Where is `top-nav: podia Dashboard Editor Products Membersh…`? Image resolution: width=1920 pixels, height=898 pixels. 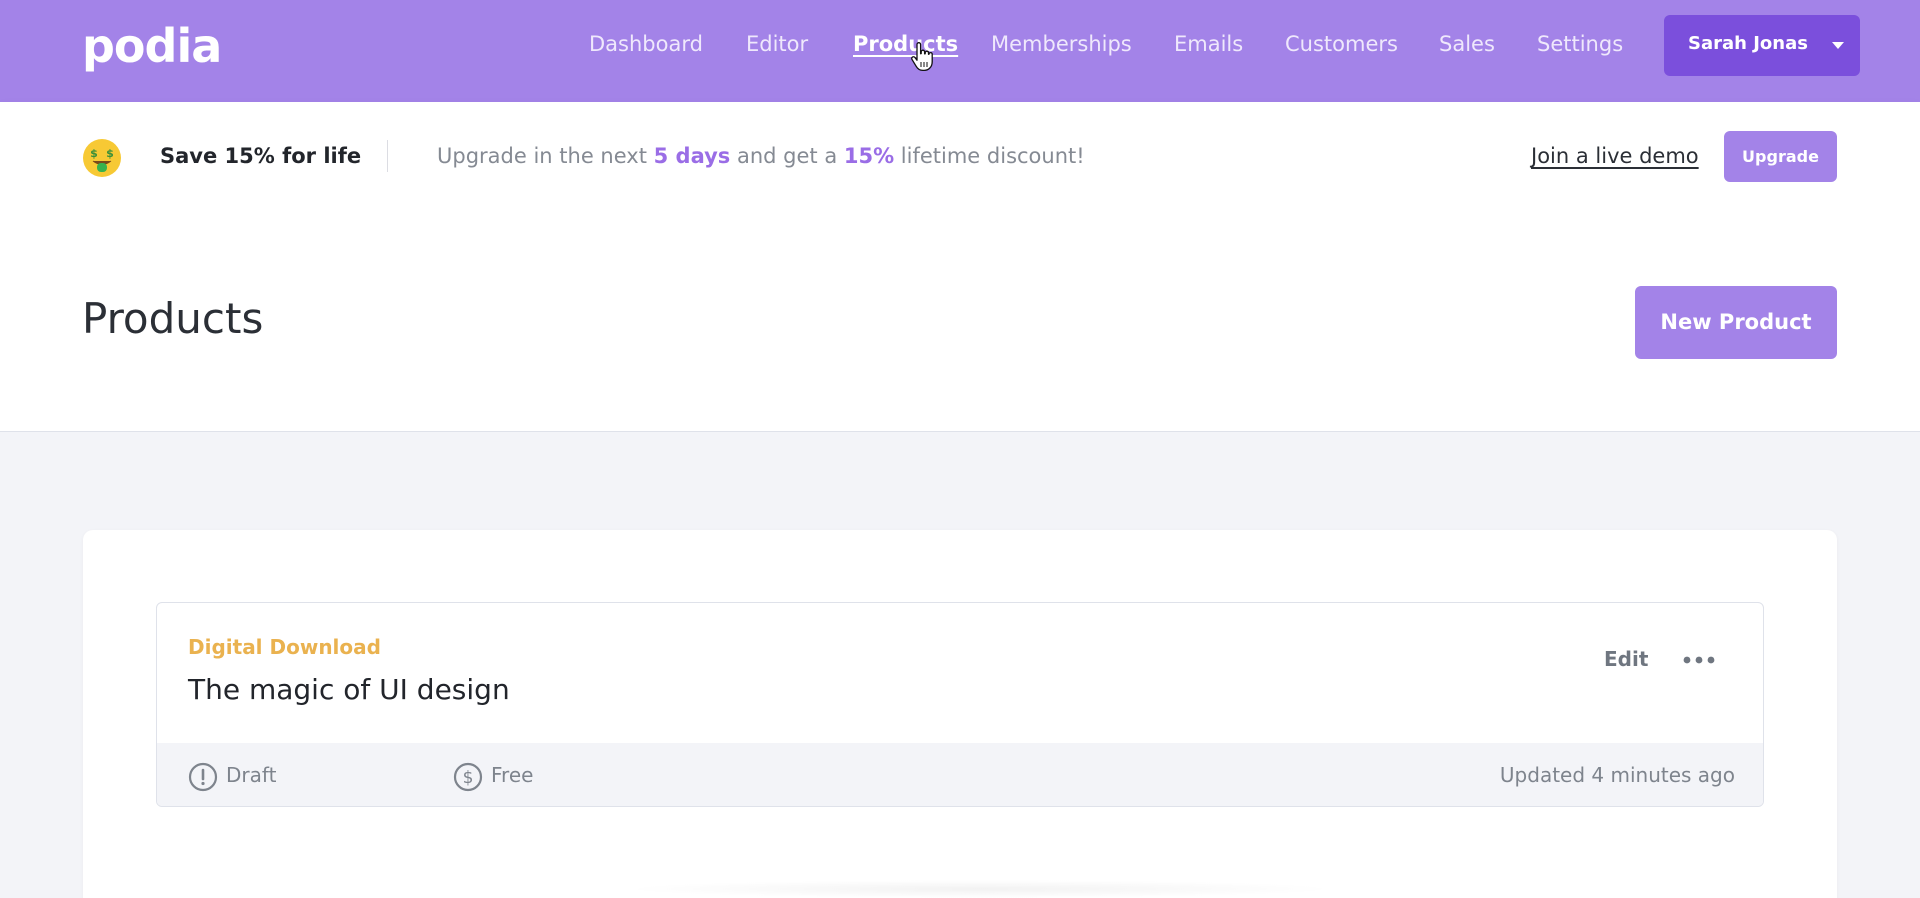 top-nav: podia Dashboard Editor Products Membersh… is located at coordinates (960, 51).